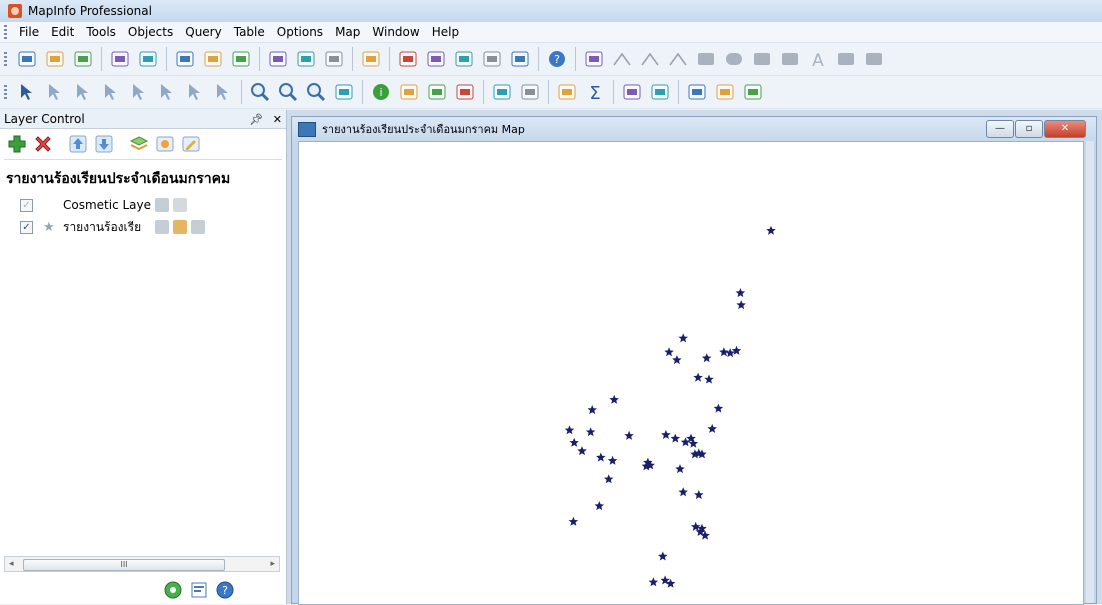  Describe the element at coordinates (260, 92) in the screenshot. I see `zoom-in-button` at that location.